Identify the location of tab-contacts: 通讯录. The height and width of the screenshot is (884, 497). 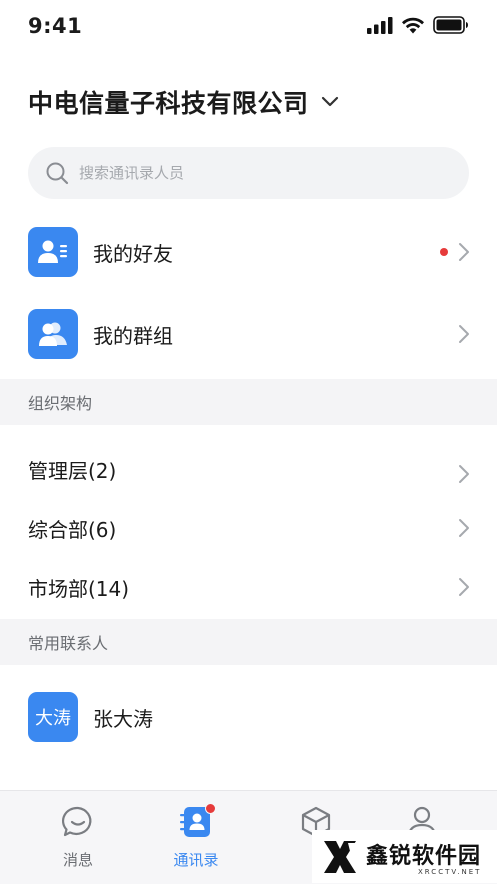
(196, 837).